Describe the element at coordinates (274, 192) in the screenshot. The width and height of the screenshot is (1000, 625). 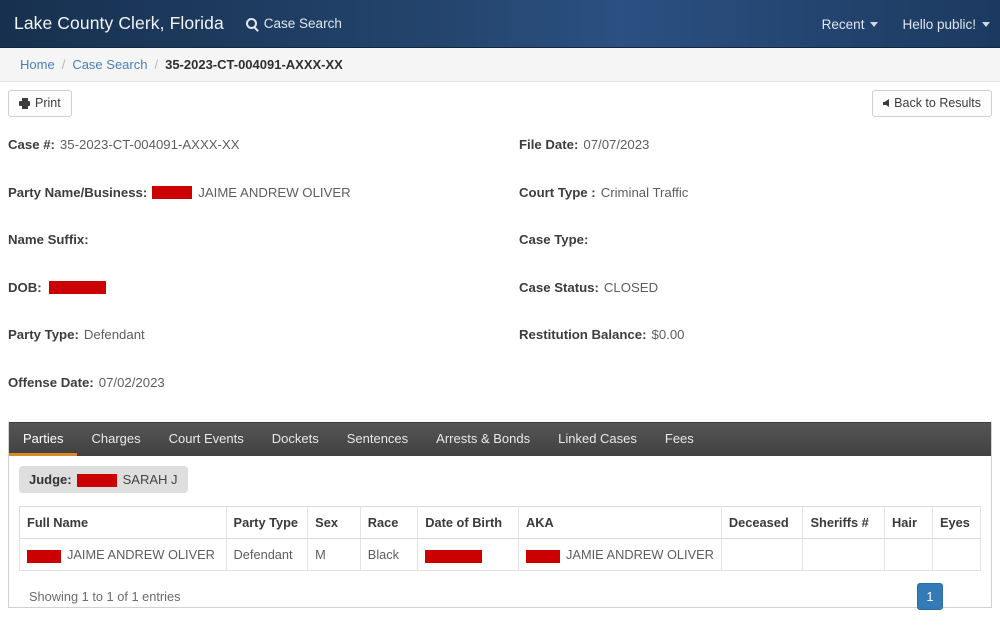
I see `field-value: JAIME ANDREW OLIVER` at that location.